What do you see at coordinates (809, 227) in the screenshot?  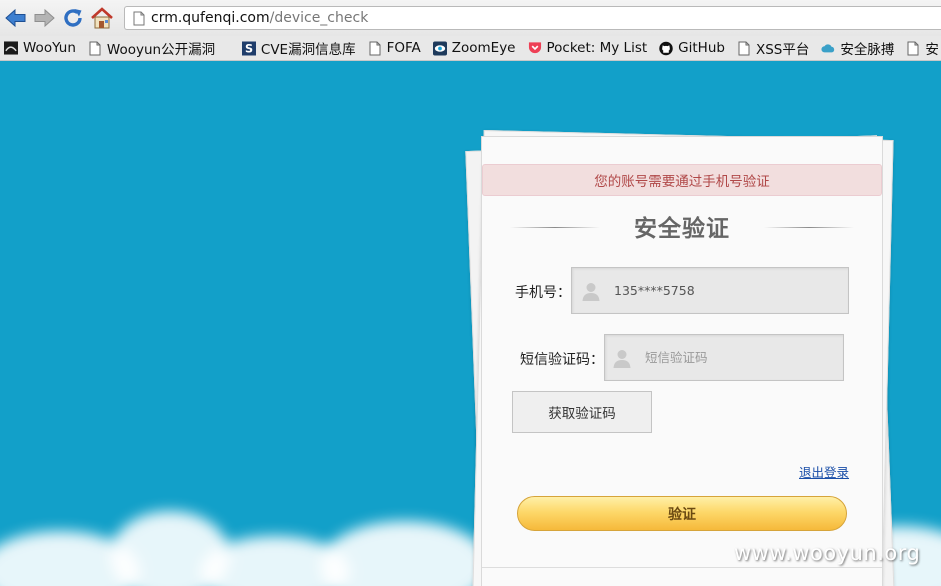 I see `title-divider-right` at bounding box center [809, 227].